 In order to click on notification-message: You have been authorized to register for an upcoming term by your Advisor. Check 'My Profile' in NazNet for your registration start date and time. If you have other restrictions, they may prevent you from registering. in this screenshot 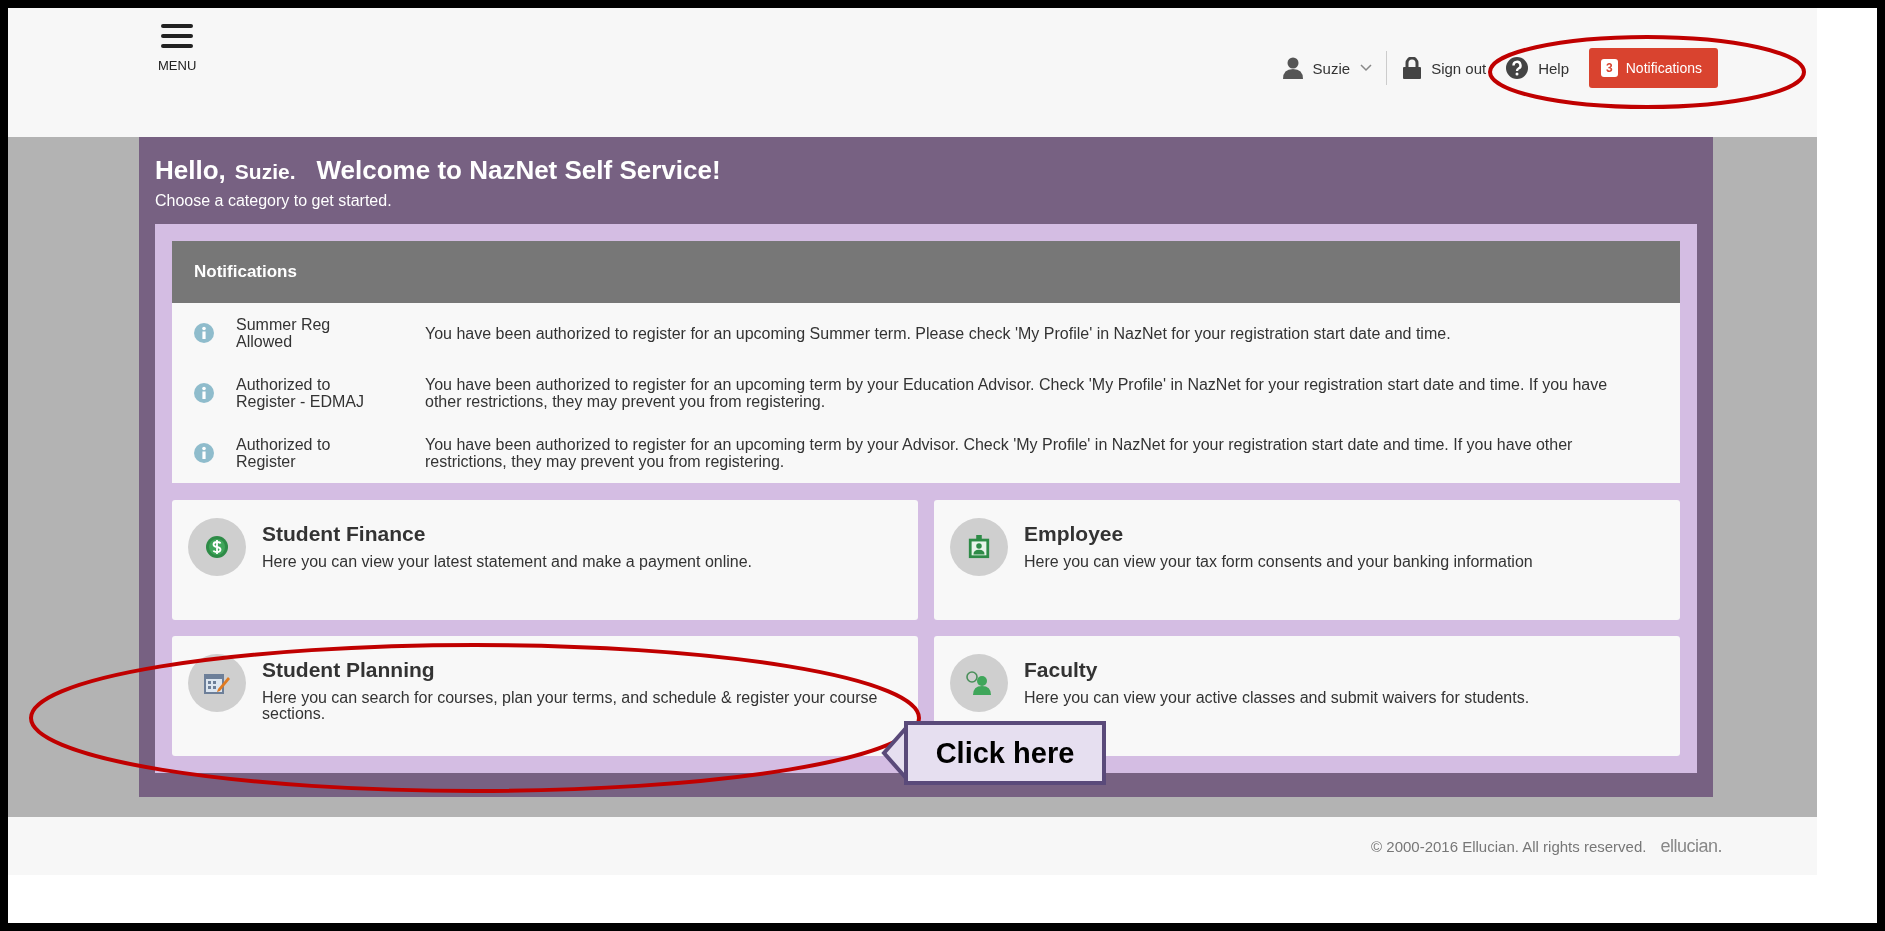, I will do `click(999, 453)`.